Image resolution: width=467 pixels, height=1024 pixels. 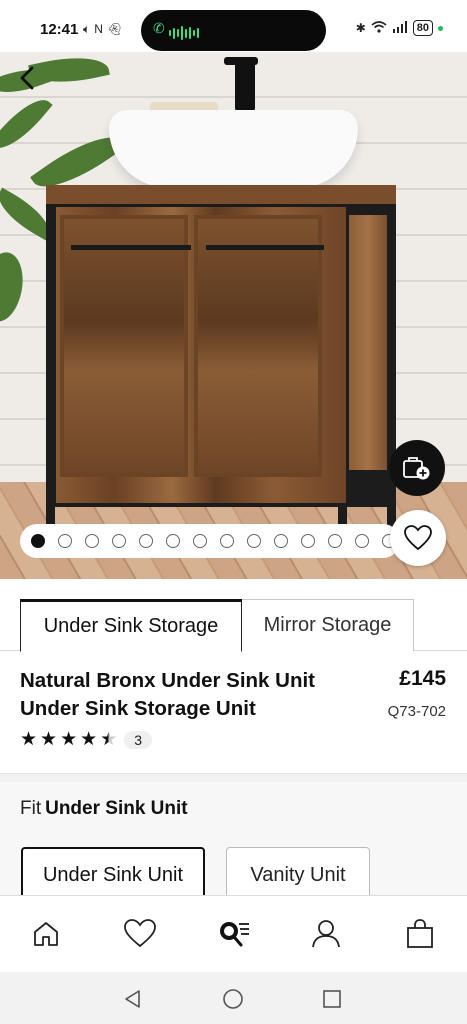 What do you see at coordinates (332, 999) in the screenshot?
I see `system-recents-icon` at bounding box center [332, 999].